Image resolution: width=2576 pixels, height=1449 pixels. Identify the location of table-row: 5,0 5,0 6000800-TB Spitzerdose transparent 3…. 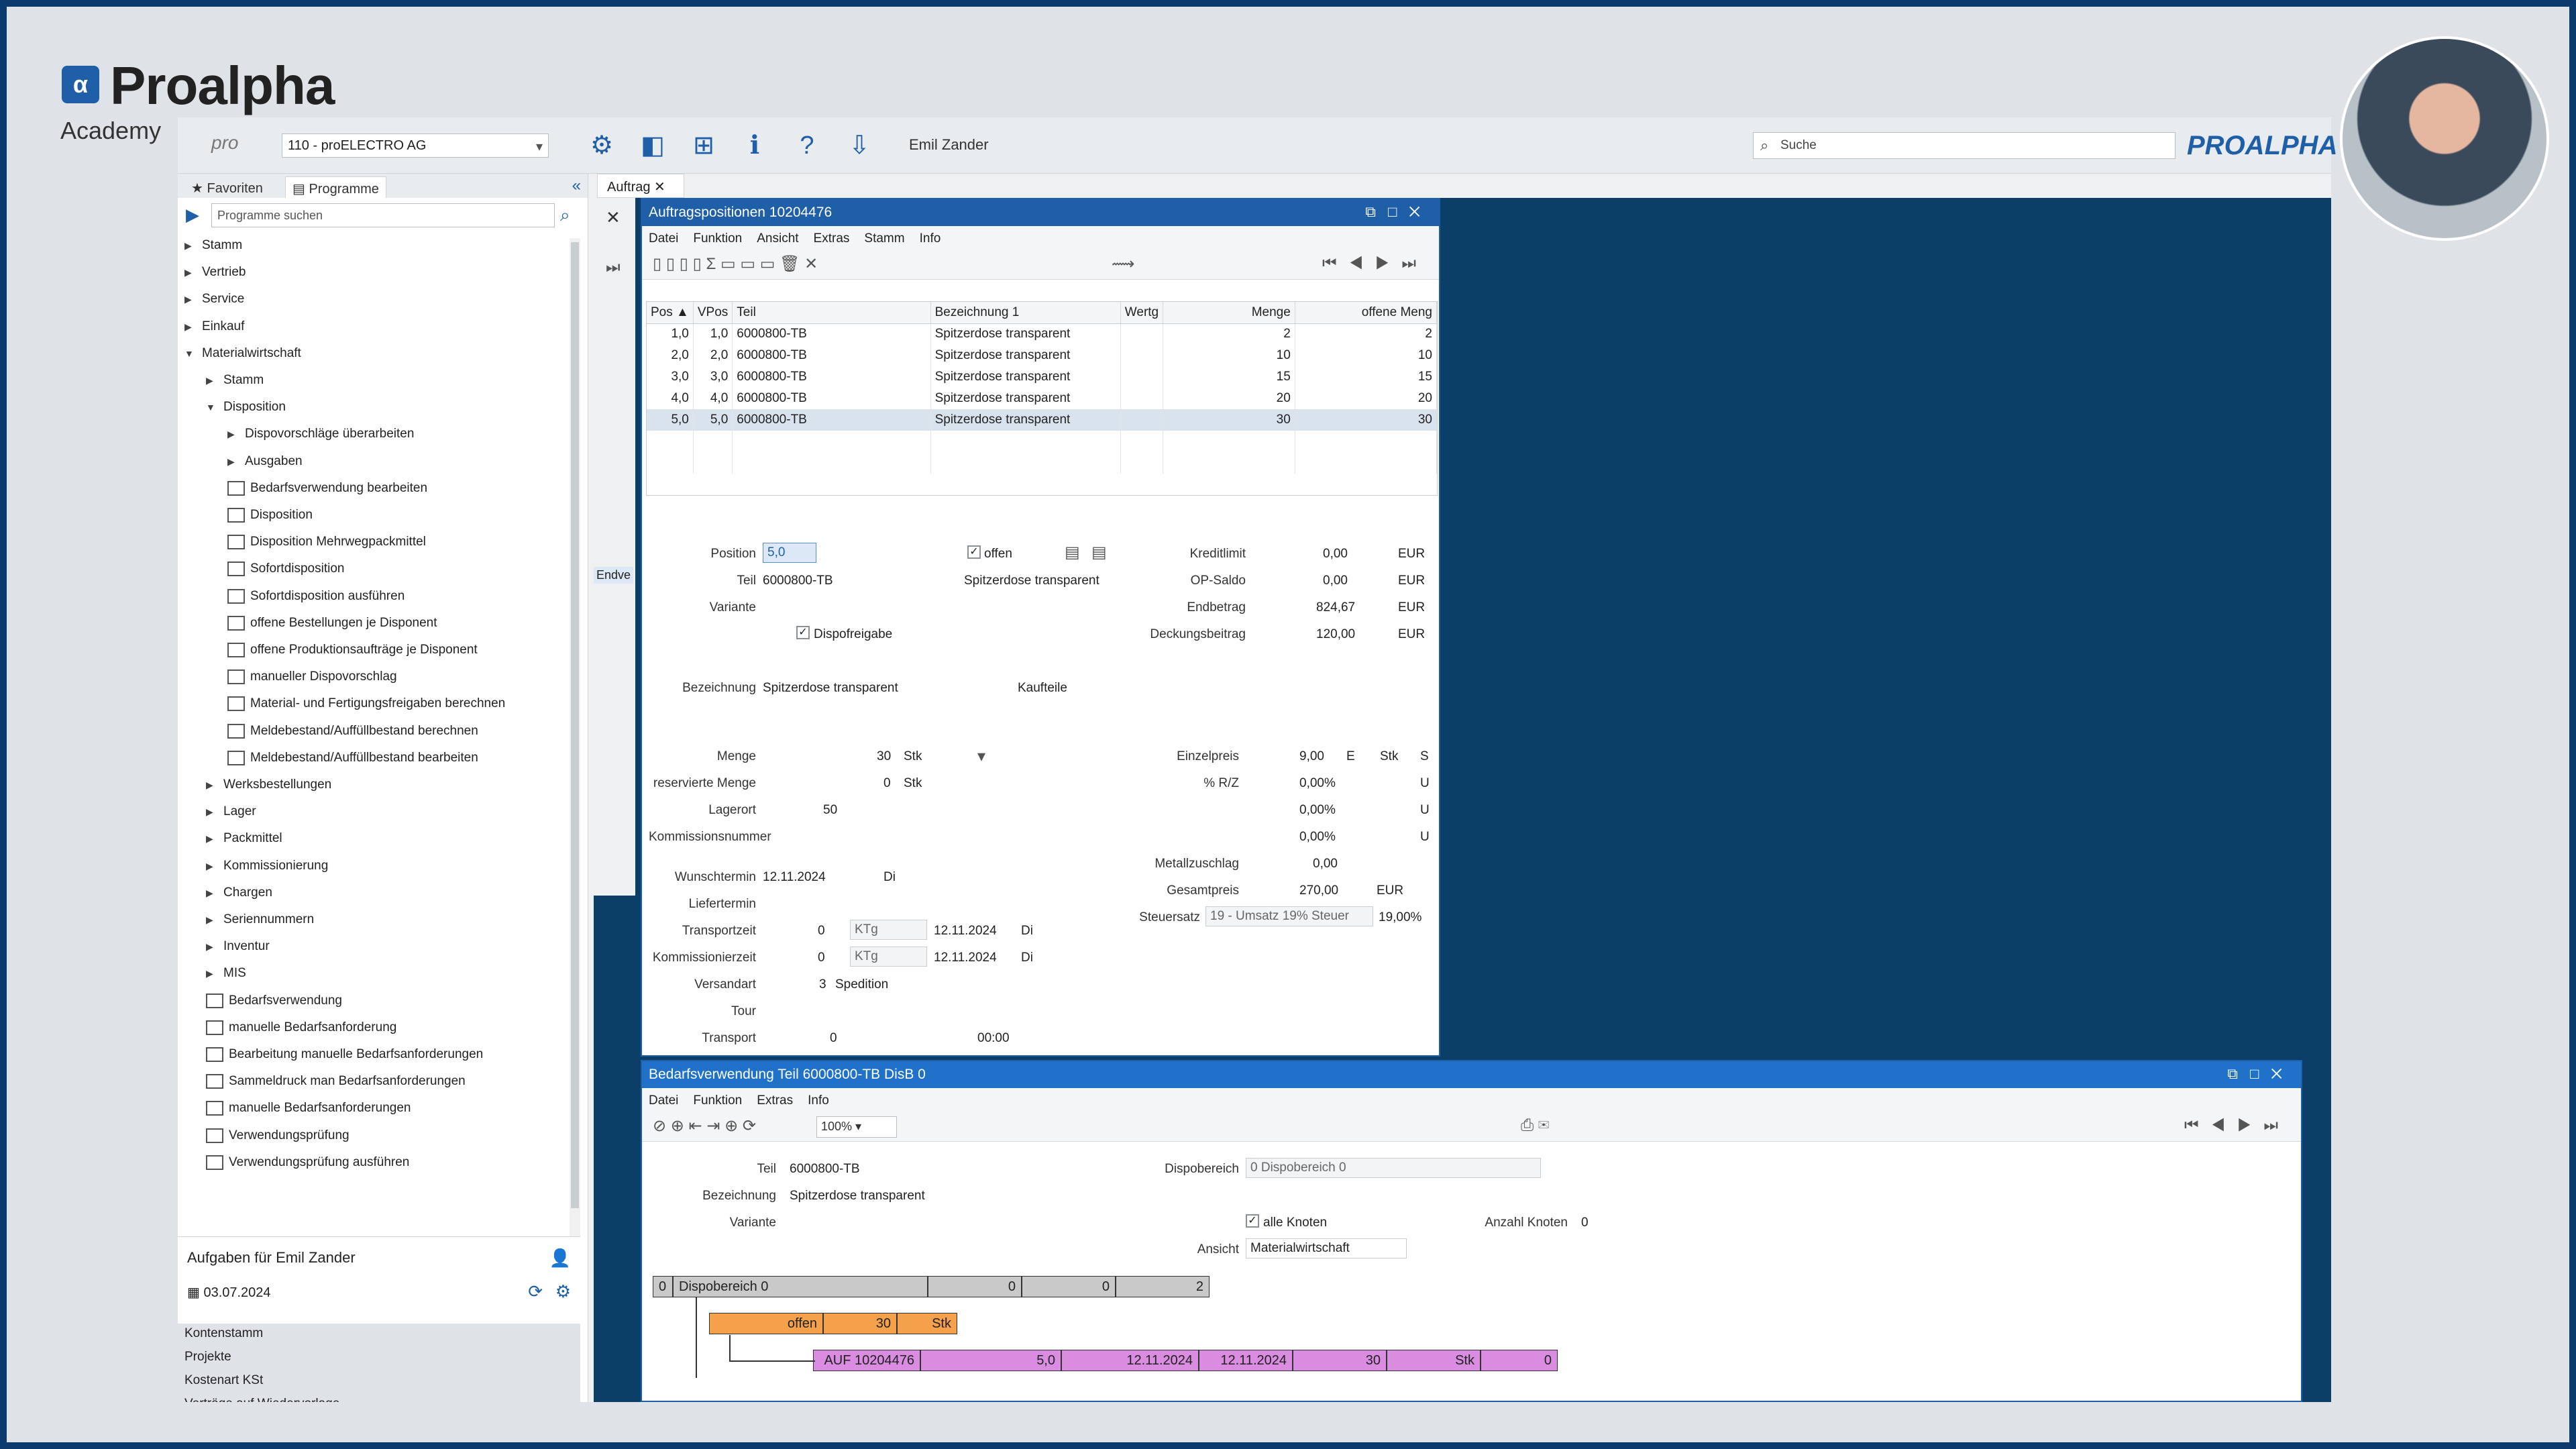
(1042, 420).